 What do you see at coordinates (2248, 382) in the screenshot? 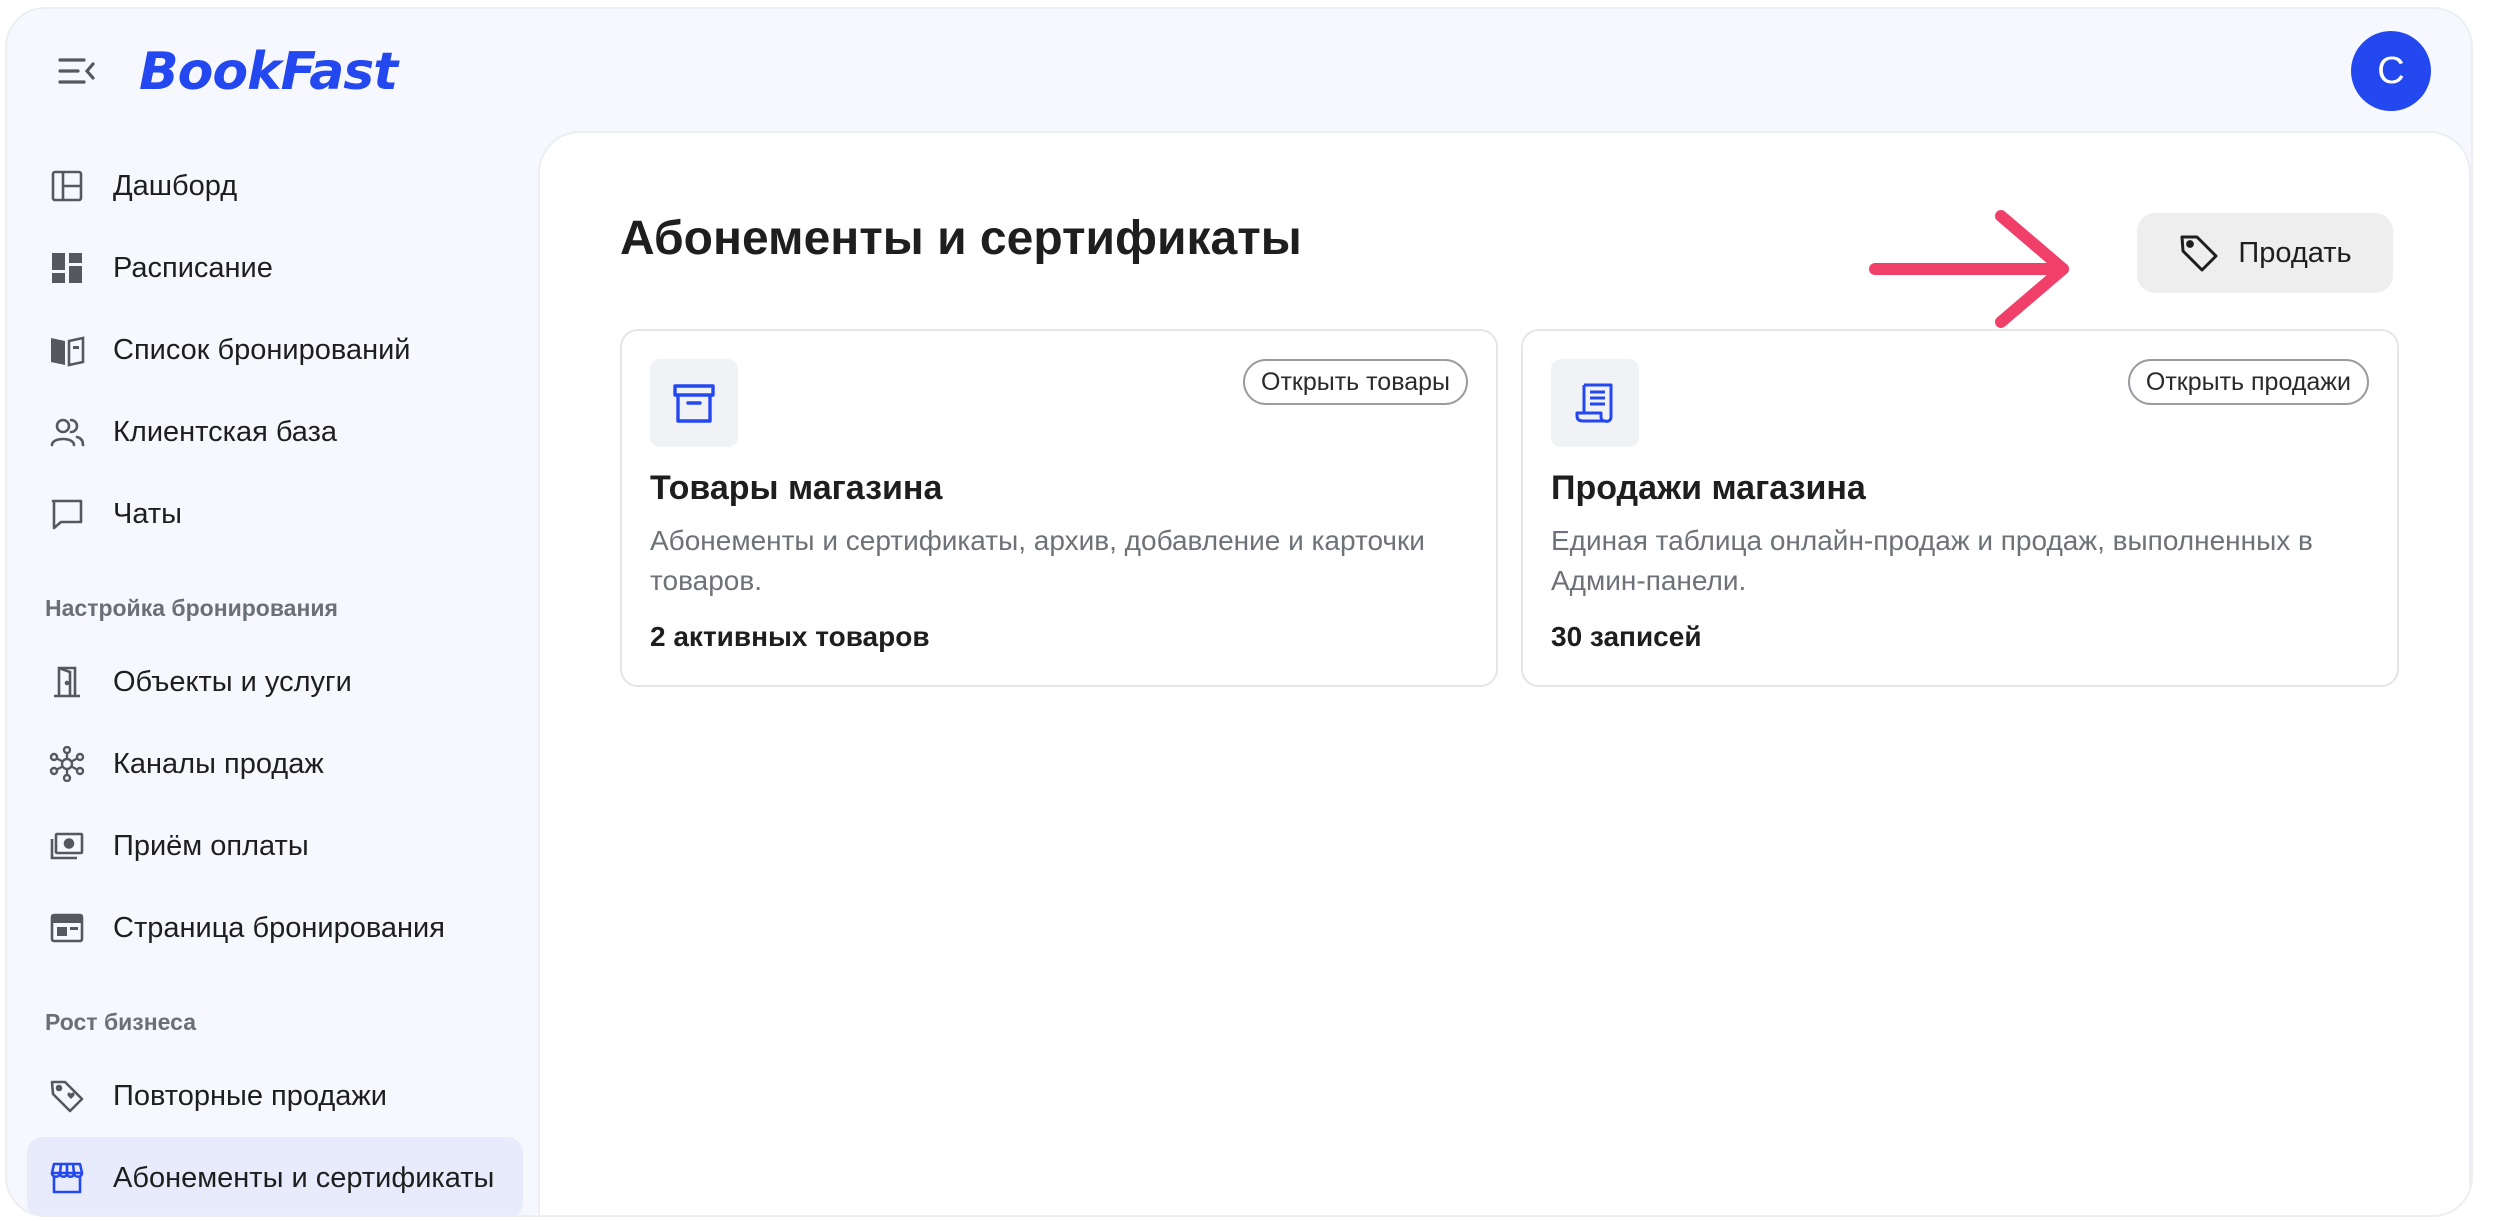
I see `open-sales-button: Открыть продажи` at bounding box center [2248, 382].